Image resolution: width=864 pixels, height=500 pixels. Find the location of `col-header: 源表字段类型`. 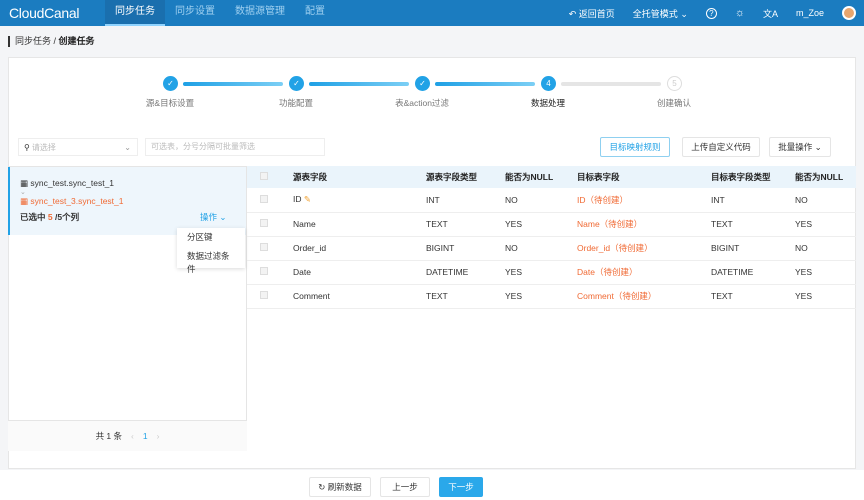

col-header: 源表字段类型 is located at coordinates (465, 177).